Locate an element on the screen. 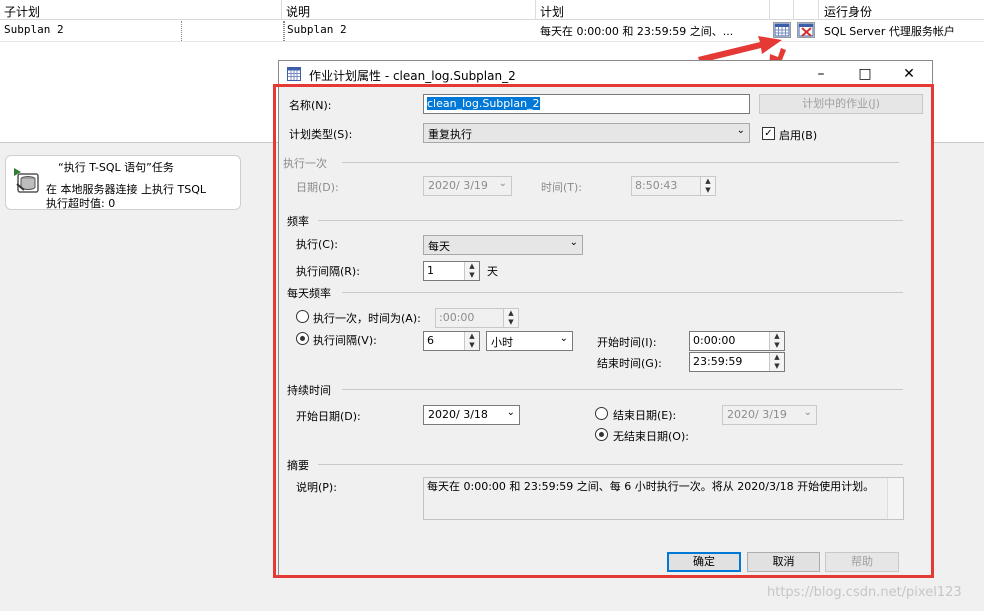 The height and width of the screenshot is (611, 984). cell-subplan: Subplan 2 is located at coordinates (34, 29).